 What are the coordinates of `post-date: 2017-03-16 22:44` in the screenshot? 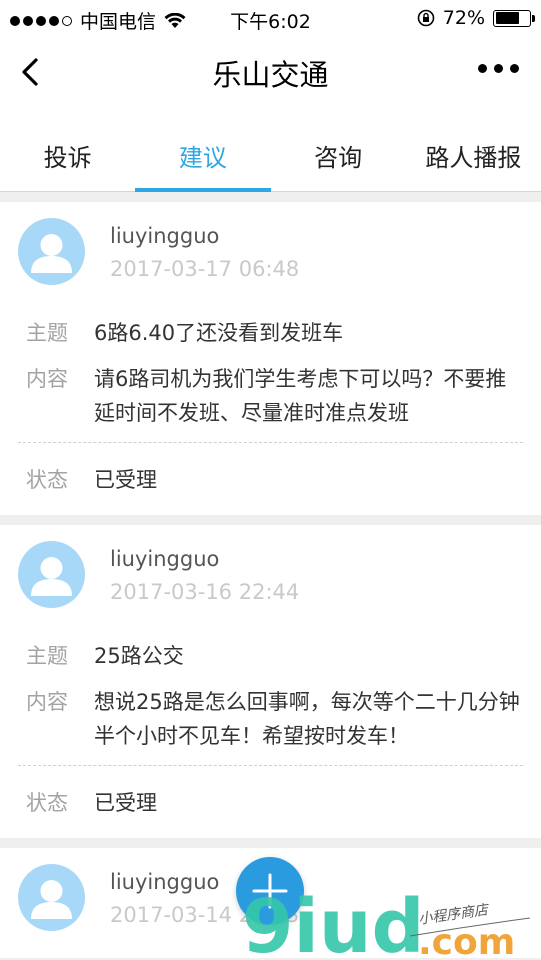 It's located at (205, 592).